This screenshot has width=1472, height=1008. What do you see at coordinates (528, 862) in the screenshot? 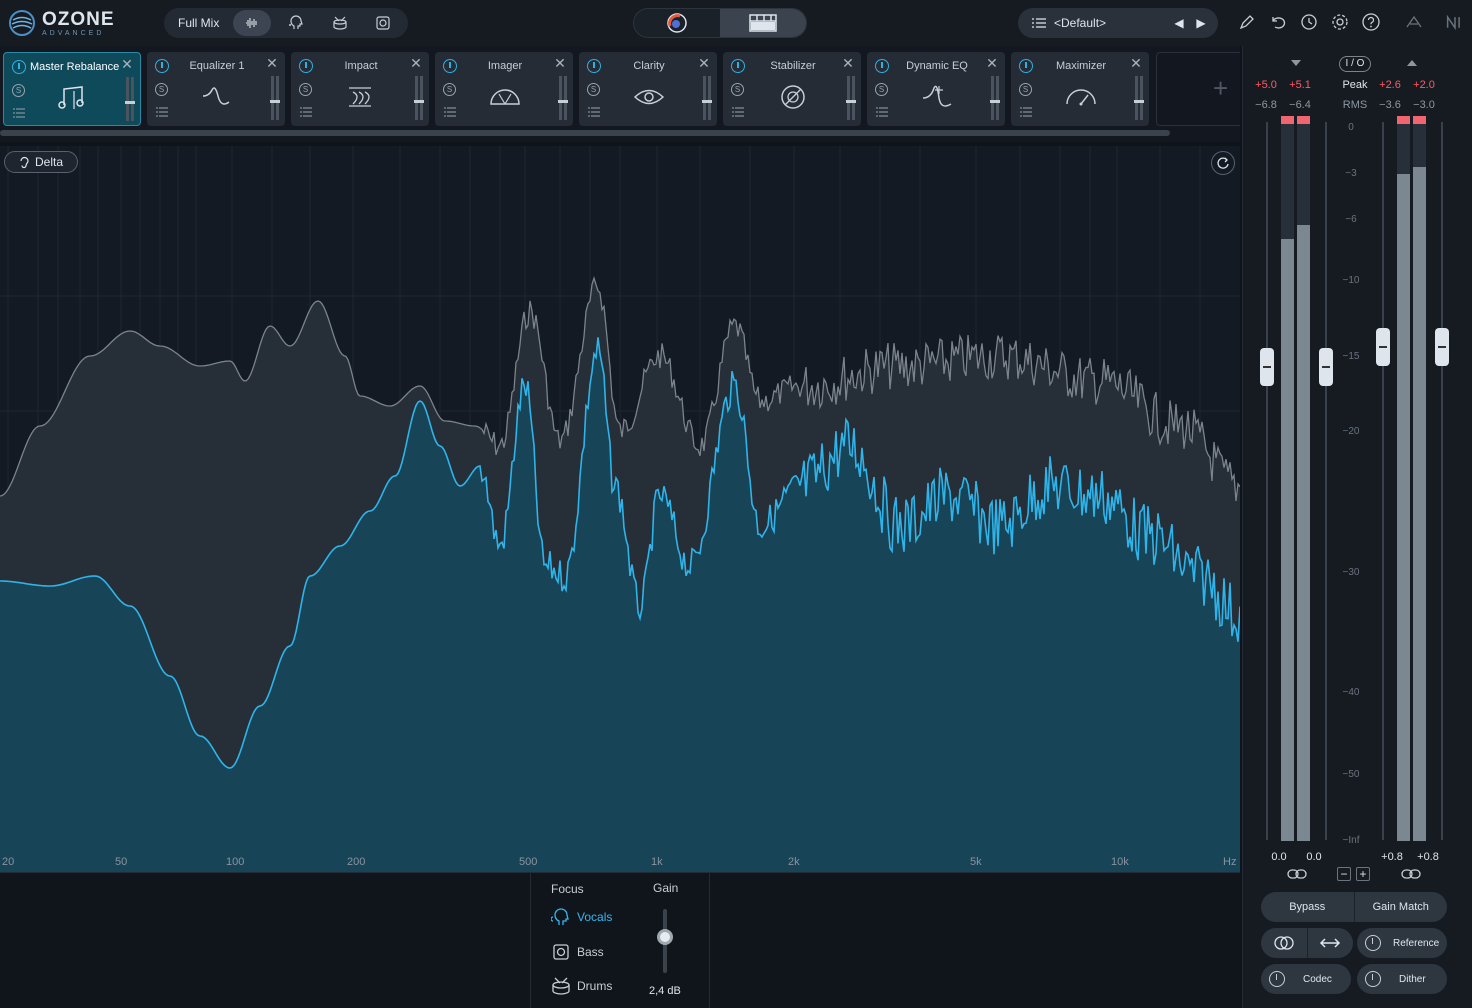
I see `freq-label: 500` at bounding box center [528, 862].